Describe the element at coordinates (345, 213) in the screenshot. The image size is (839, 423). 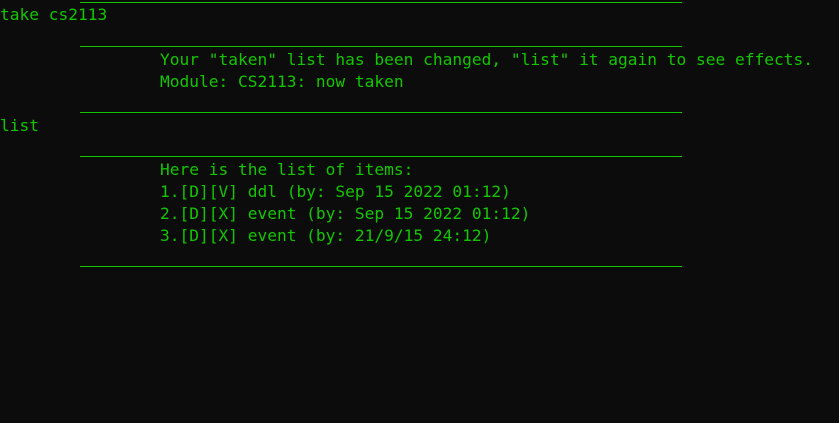
I see `list-item: 2.[D][X] event (by: Sep 15 2022 01:12)` at that location.